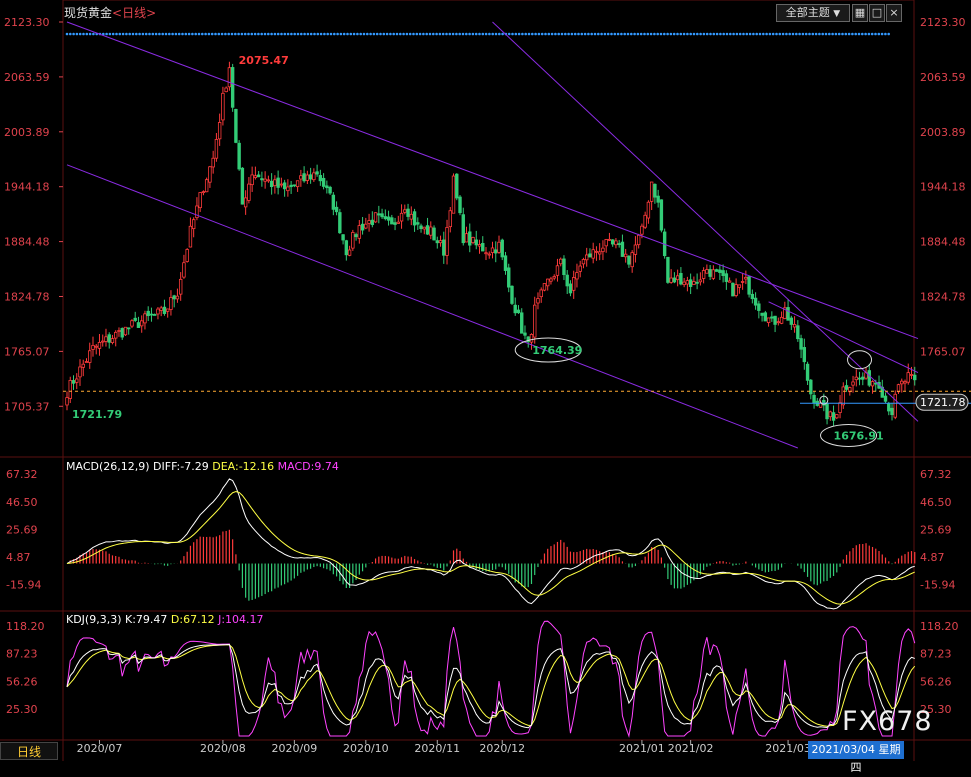 The width and height of the screenshot is (971, 777). Describe the element at coordinates (936, 529) in the screenshot. I see `macd-y-label-right: 25.69` at that location.